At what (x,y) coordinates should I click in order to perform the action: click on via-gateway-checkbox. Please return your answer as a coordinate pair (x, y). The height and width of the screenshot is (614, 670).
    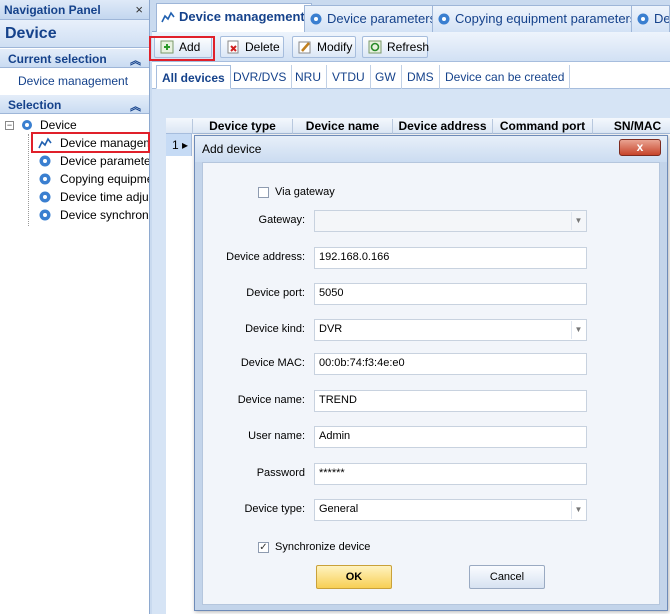
    Looking at the image, I should click on (263, 192).